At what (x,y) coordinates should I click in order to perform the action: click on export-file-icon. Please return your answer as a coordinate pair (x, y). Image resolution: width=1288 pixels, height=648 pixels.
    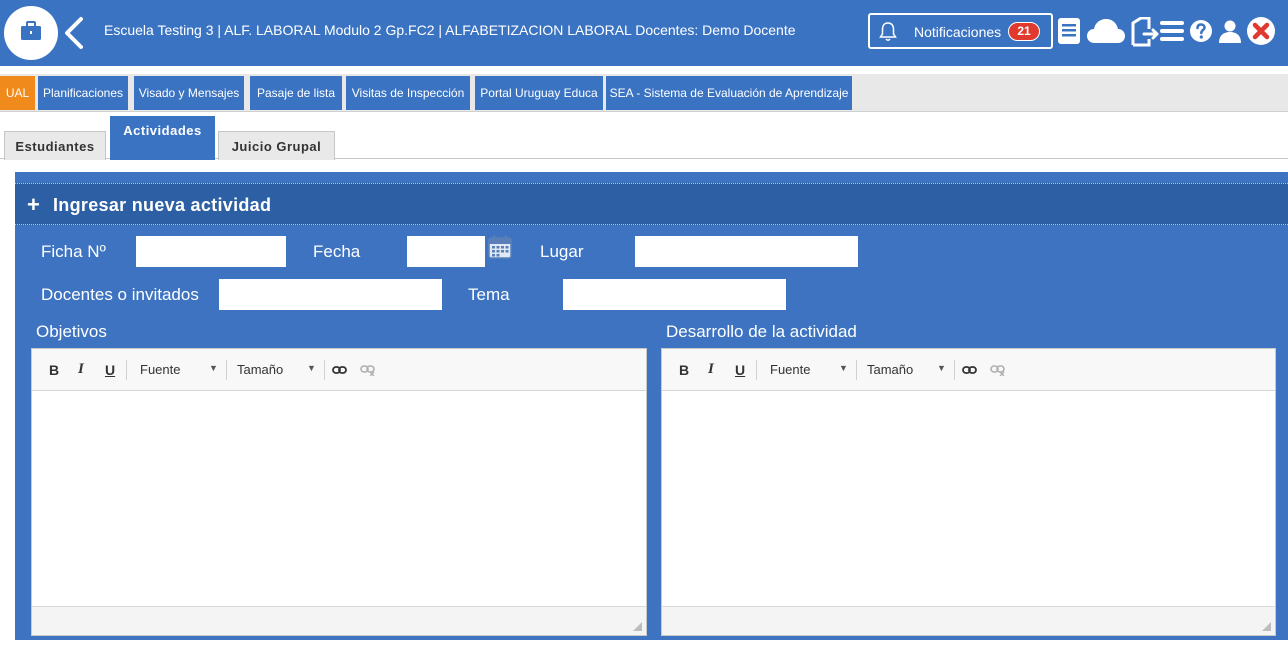
    Looking at the image, I should click on (1144, 32).